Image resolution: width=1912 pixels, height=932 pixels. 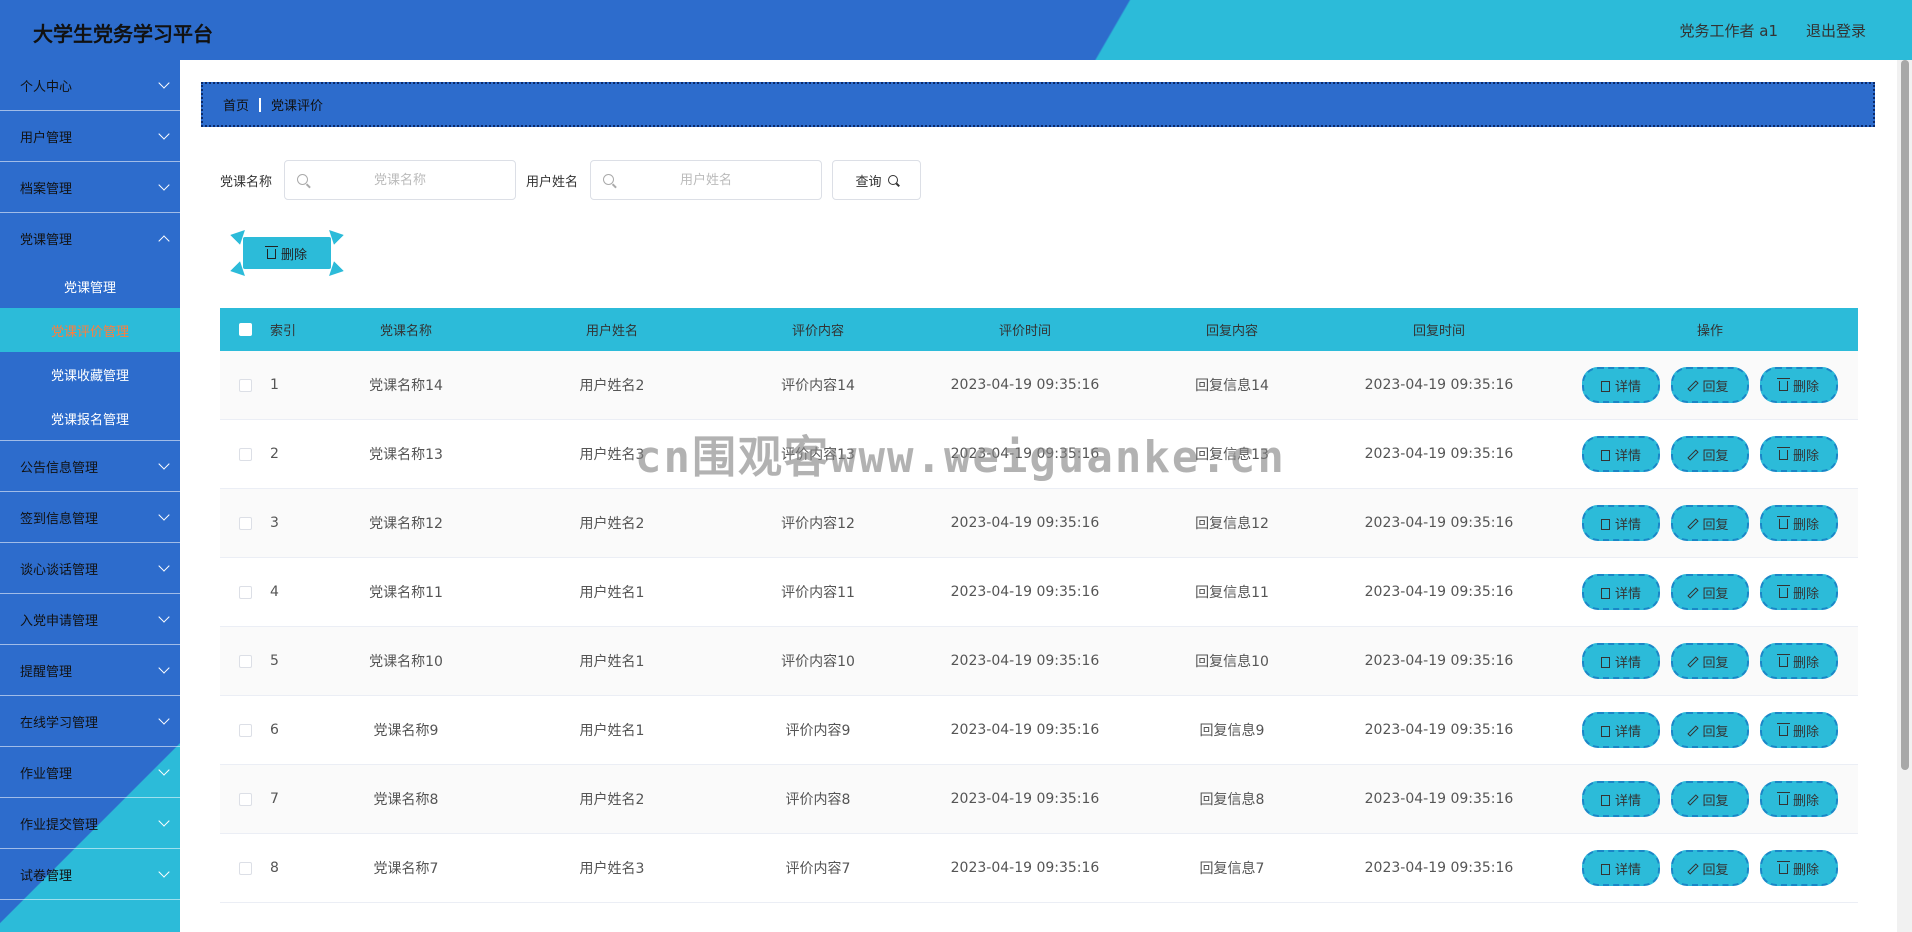 What do you see at coordinates (90, 721) in the screenshot?
I see `sidebar-item-online-study: 在线学习管理` at bounding box center [90, 721].